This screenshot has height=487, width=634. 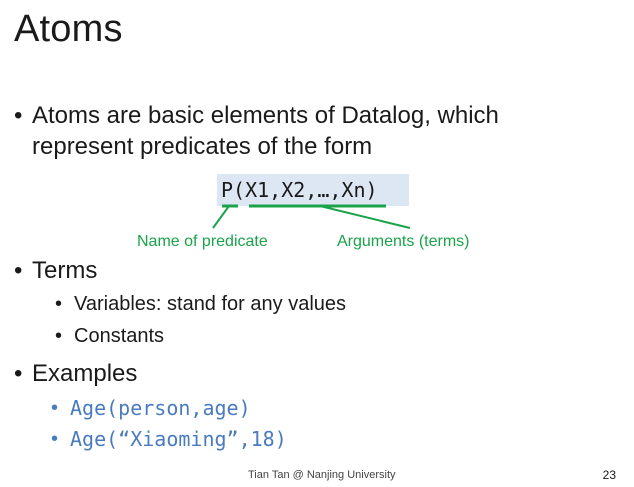 I want to click on sub-bullet-variables: • Variables: stand for any values, so click(x=201, y=304).